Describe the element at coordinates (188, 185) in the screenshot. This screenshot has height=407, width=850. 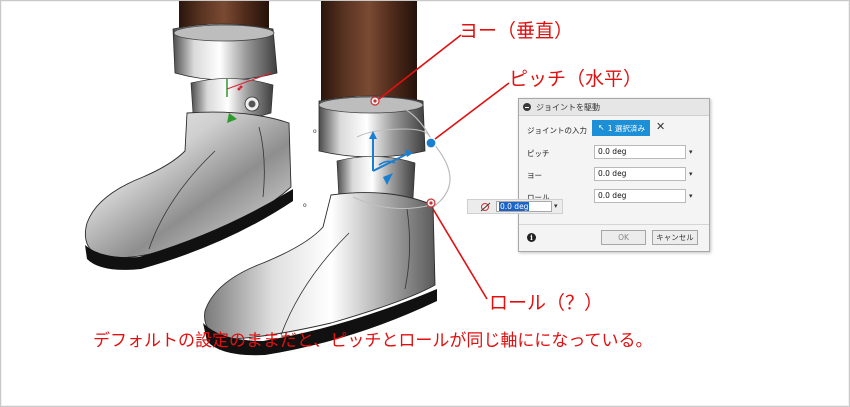
I see `left-boot` at that location.